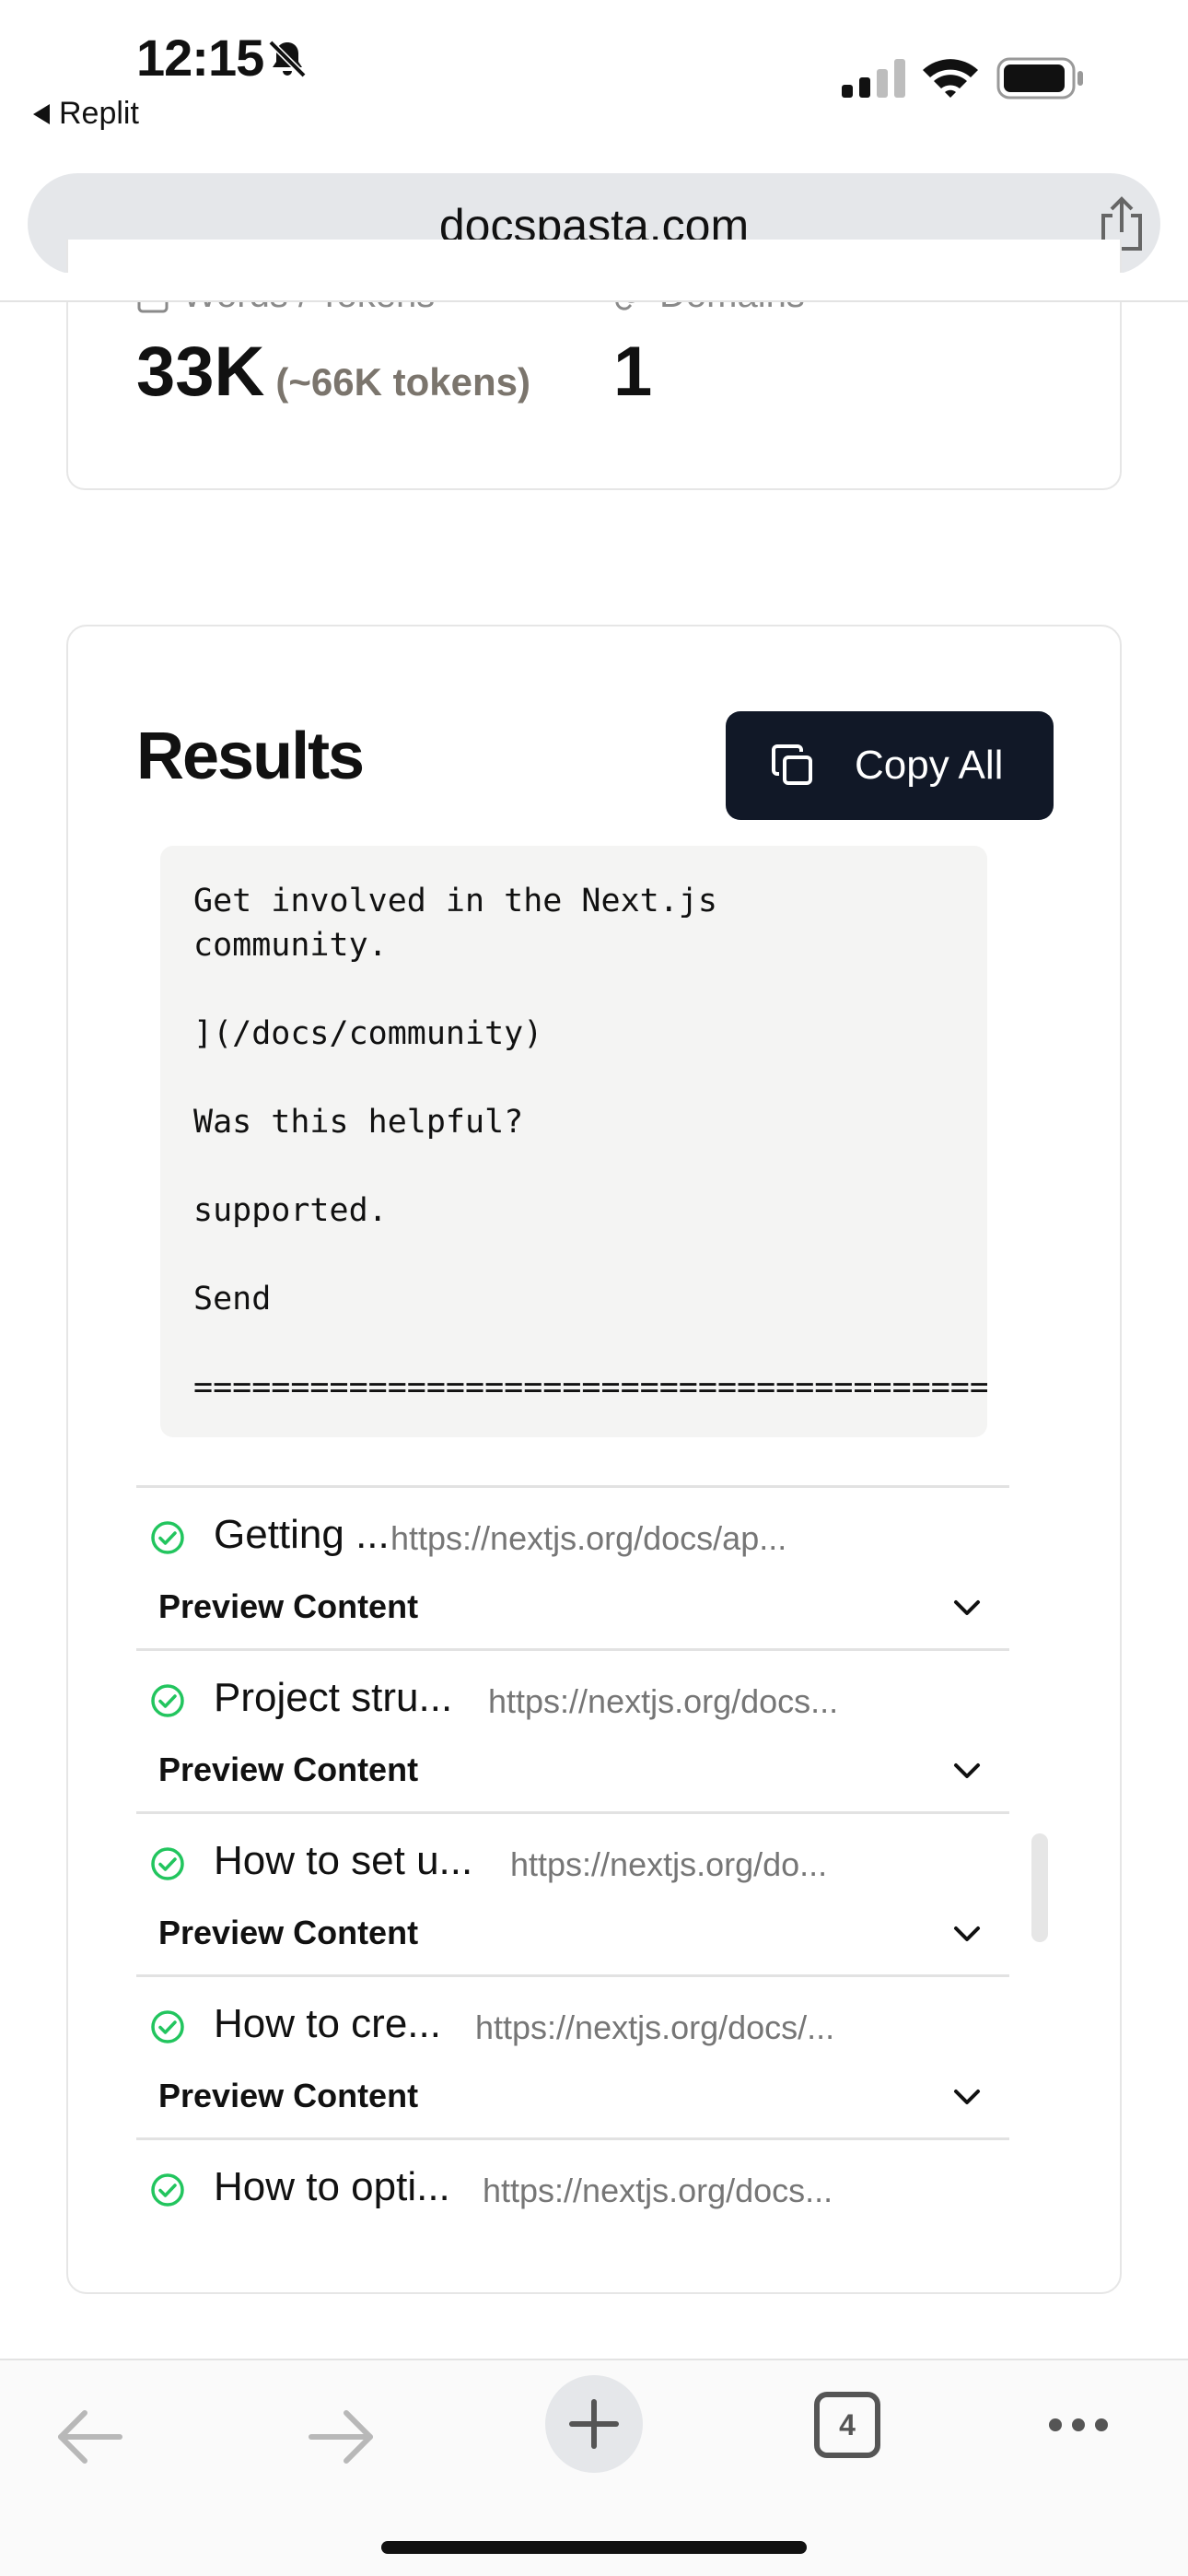  What do you see at coordinates (287, 59) in the screenshot?
I see `bell-slash-icon` at bounding box center [287, 59].